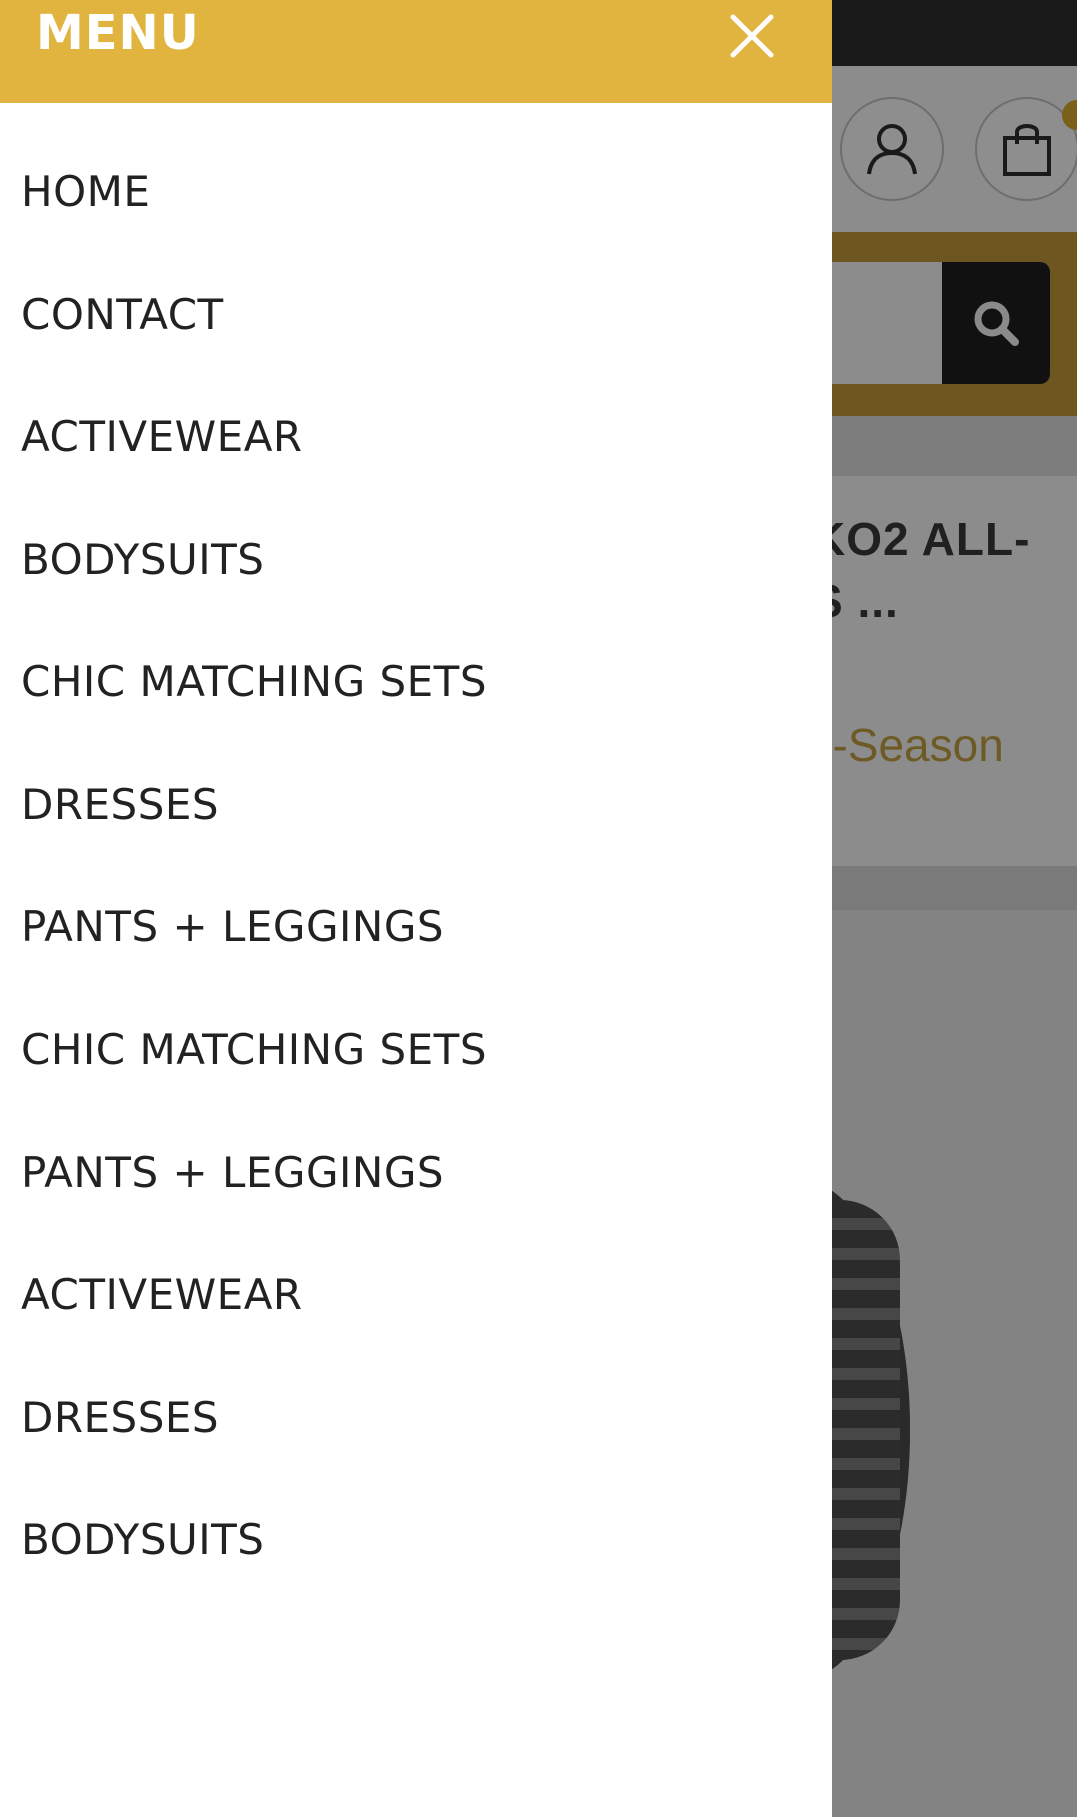 Image resolution: width=1077 pixels, height=1817 pixels. I want to click on tire-tread, so click(860, 1430).